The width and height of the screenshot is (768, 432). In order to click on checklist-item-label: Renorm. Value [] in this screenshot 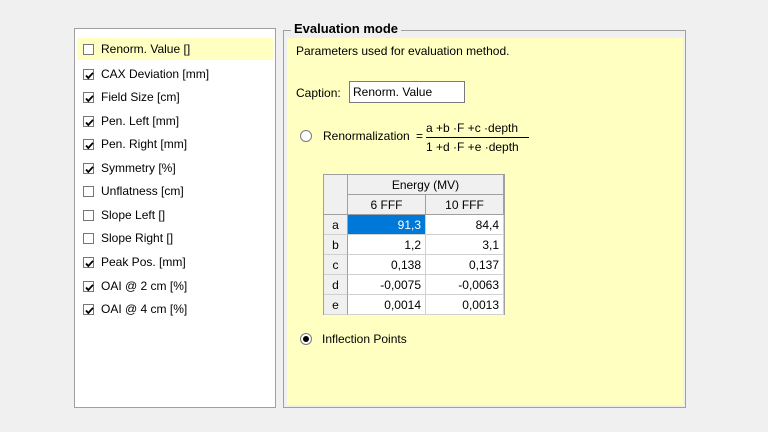, I will do `click(146, 49)`.